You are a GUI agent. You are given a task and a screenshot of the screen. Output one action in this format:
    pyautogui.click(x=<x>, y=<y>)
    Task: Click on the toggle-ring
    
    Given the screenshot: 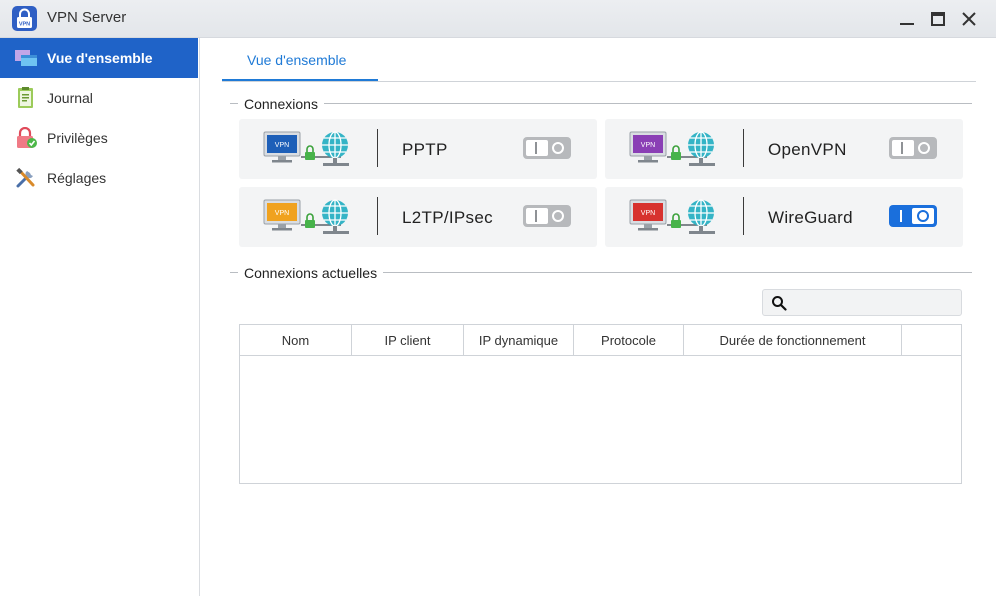 What is the action you would take?
    pyautogui.click(x=923, y=216)
    